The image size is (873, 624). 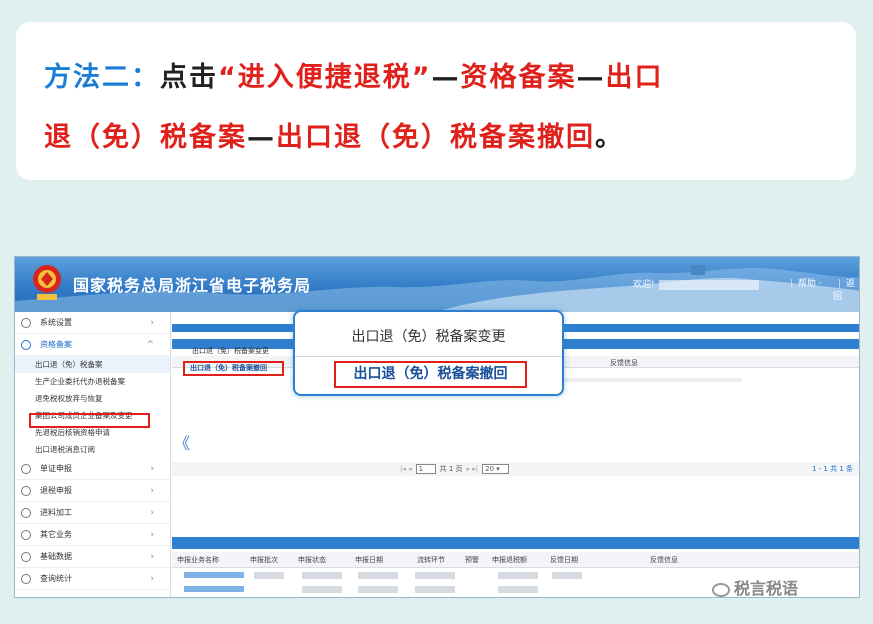 What do you see at coordinates (92, 469) in the screenshot?
I see `sidebar-item-document-declaration: 单证申报 ›` at bounding box center [92, 469].